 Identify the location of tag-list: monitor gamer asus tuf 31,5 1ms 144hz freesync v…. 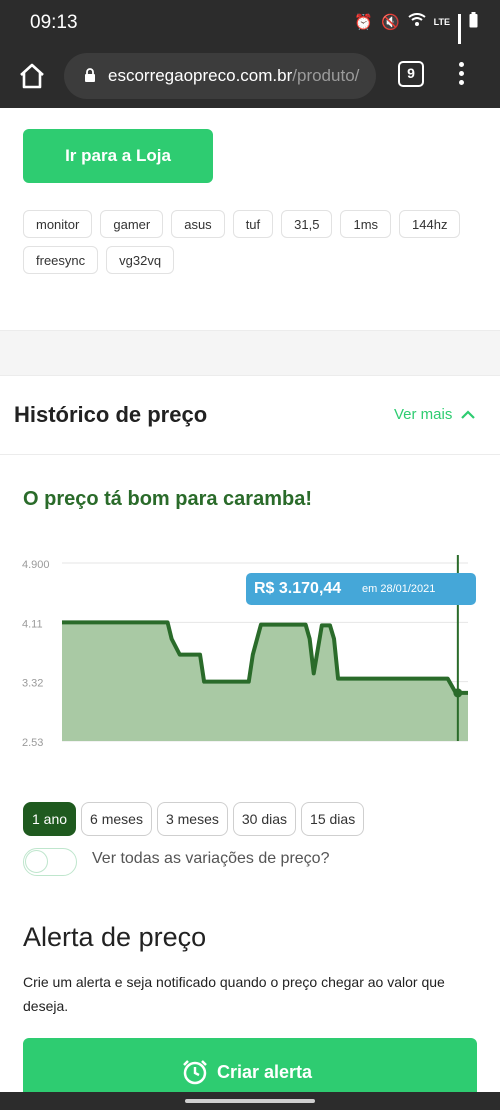
(243, 242).